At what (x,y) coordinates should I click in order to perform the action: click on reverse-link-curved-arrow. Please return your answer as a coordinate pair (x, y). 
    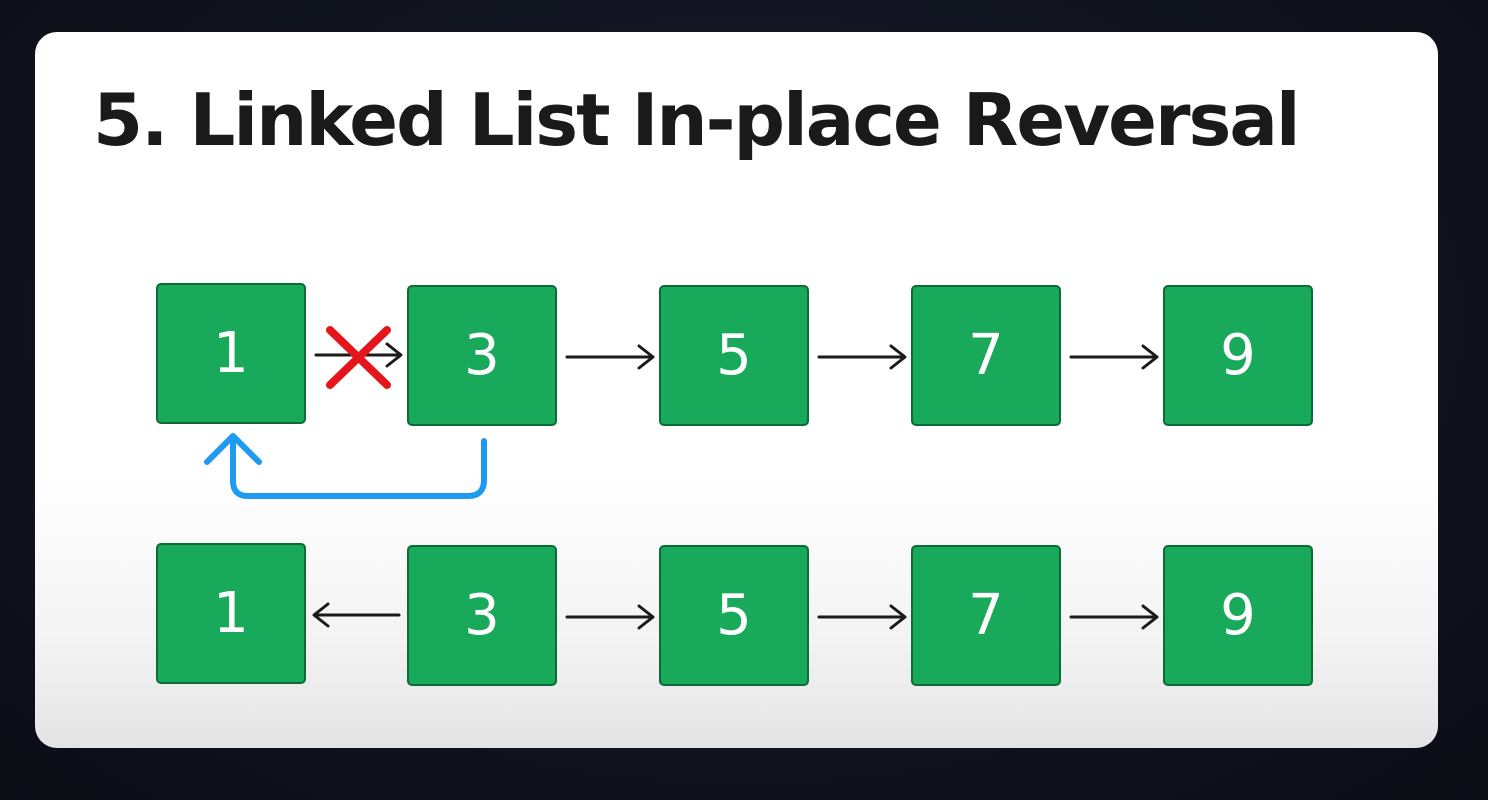
    Looking at the image, I should click on (345, 466).